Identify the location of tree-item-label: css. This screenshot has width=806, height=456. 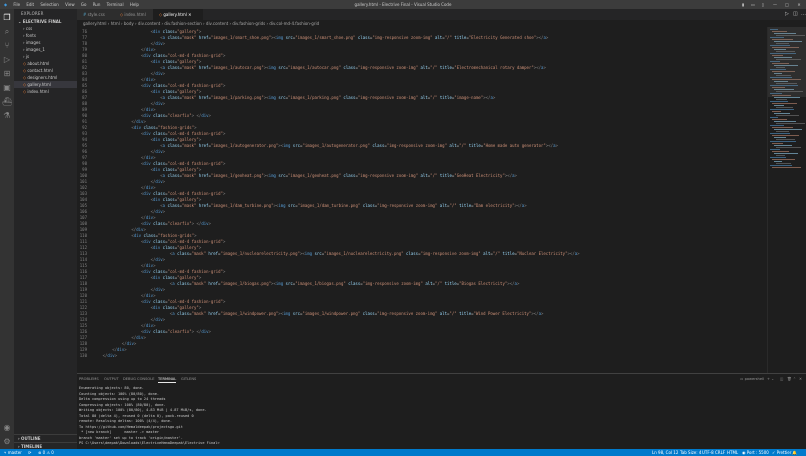
(29, 28).